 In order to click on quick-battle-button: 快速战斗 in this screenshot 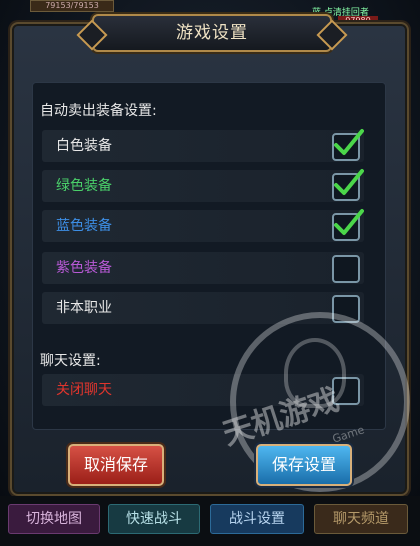, I will do `click(154, 519)`.